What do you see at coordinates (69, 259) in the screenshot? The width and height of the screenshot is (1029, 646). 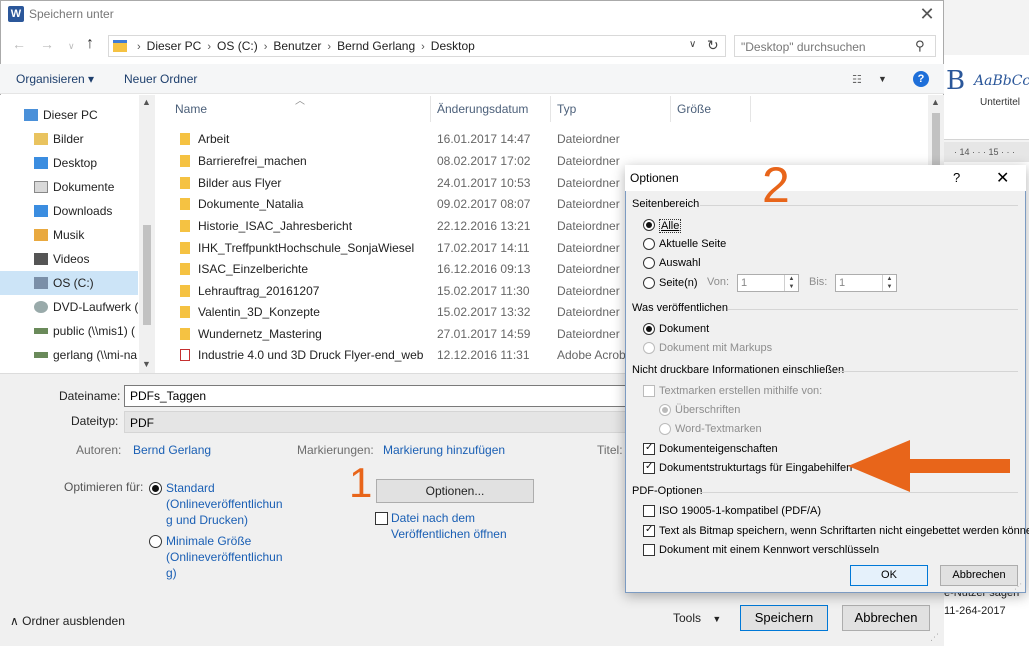 I see `nav-item-videos: Videos` at bounding box center [69, 259].